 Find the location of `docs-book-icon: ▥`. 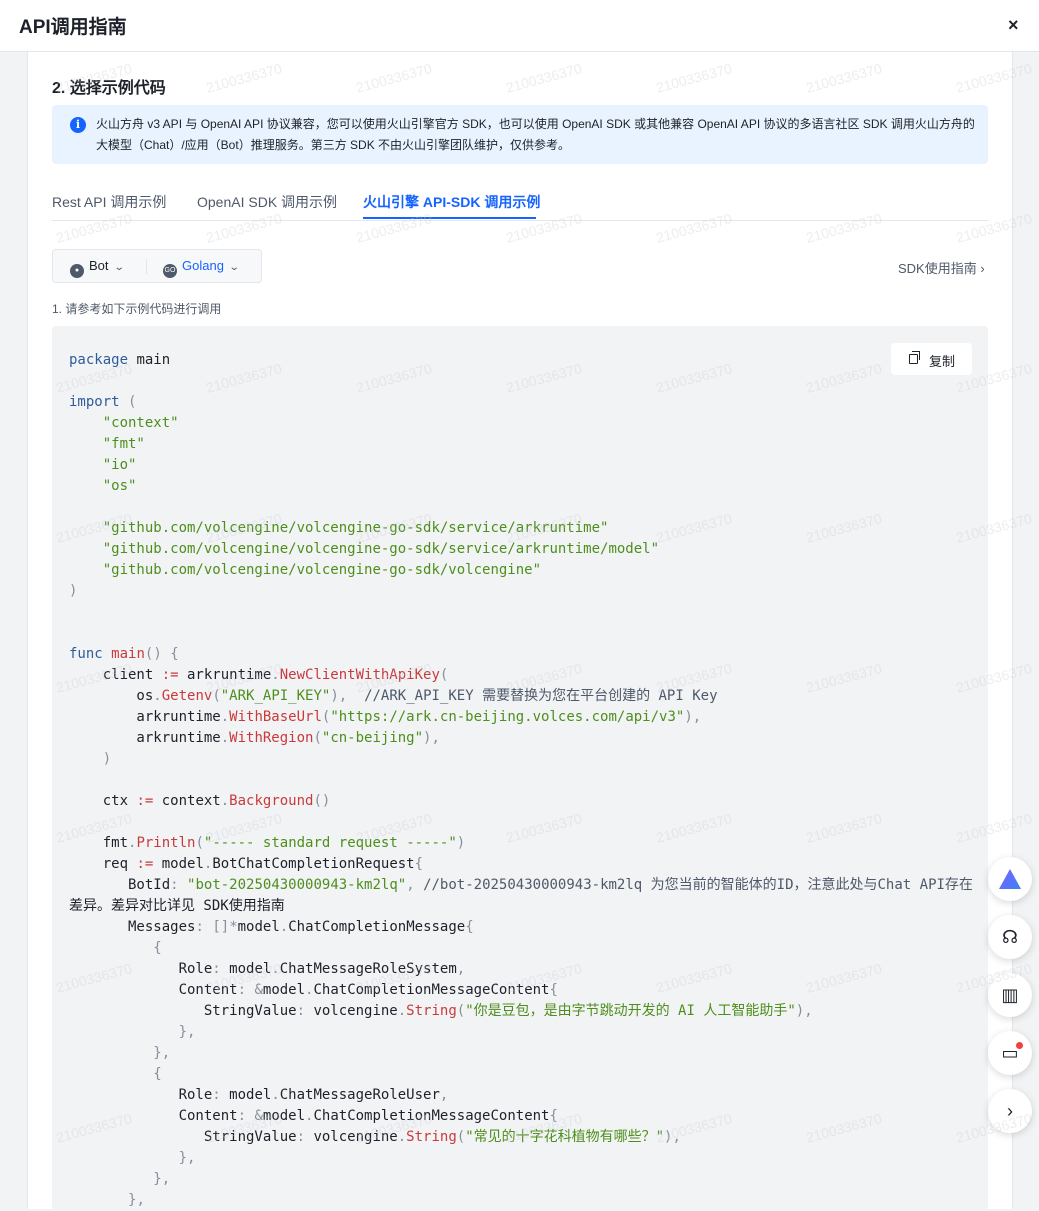

docs-book-icon: ▥ is located at coordinates (1010, 995).